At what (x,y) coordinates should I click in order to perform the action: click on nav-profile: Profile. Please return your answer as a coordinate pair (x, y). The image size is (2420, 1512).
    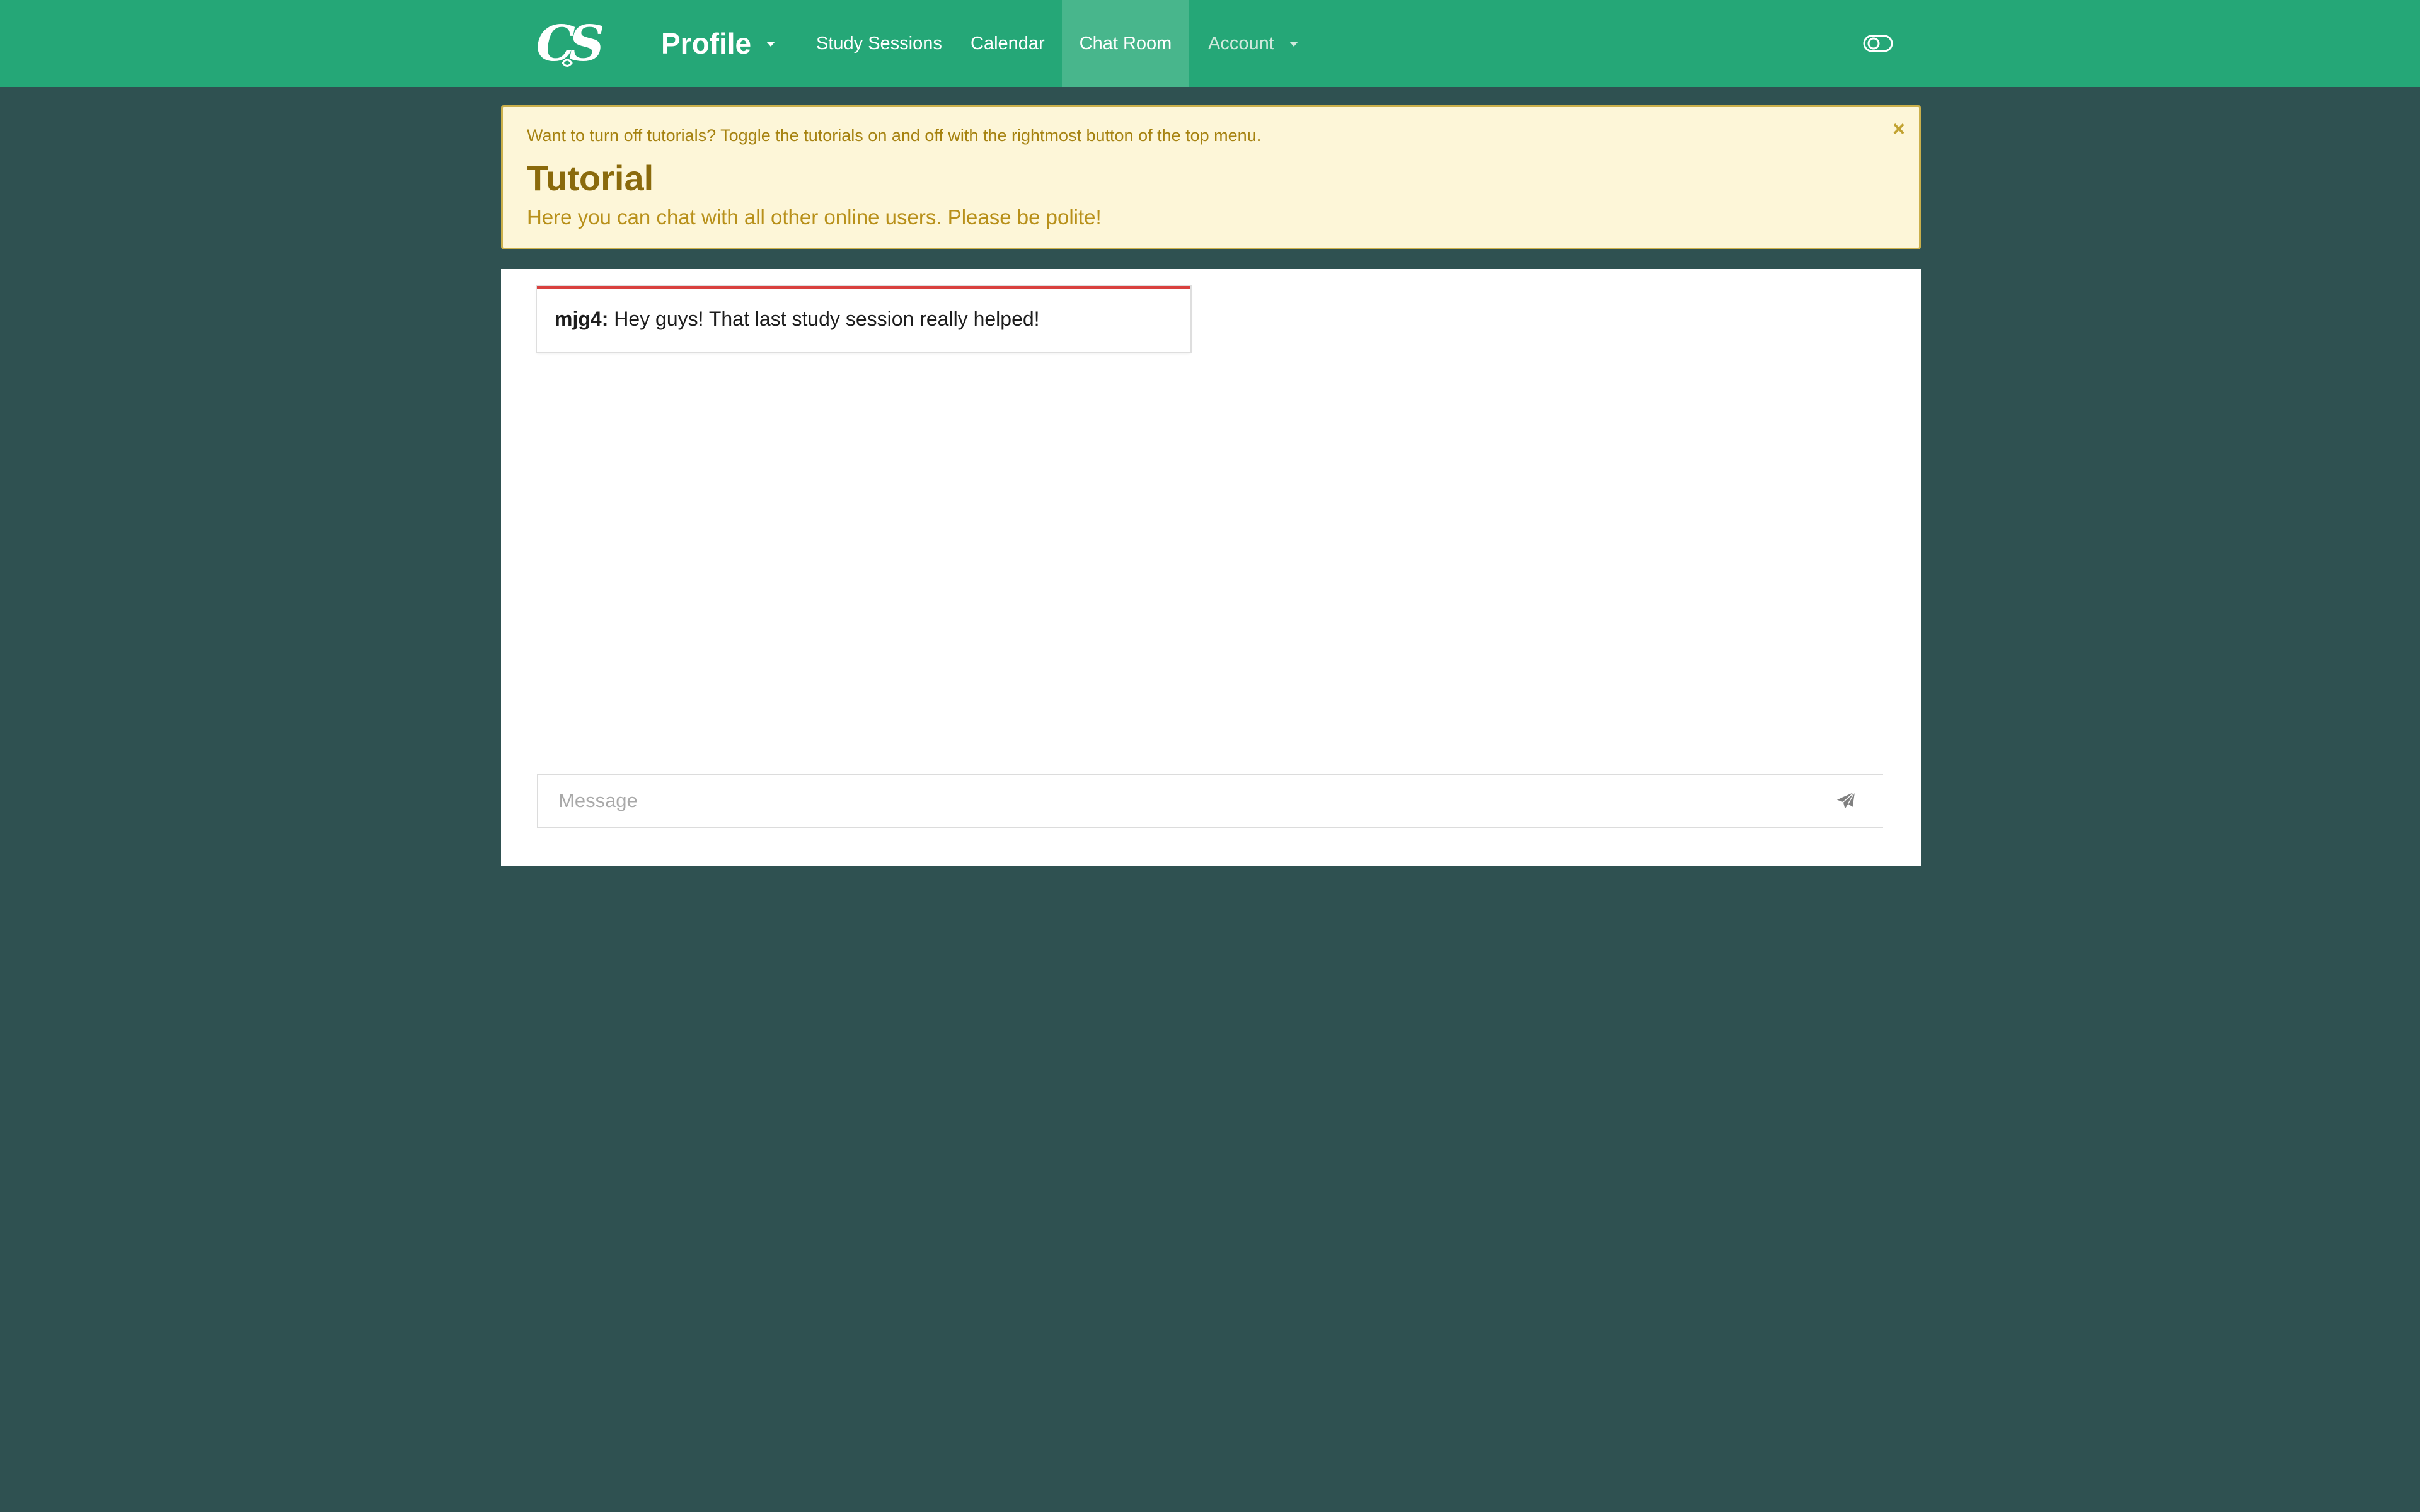
    Looking at the image, I should click on (719, 43).